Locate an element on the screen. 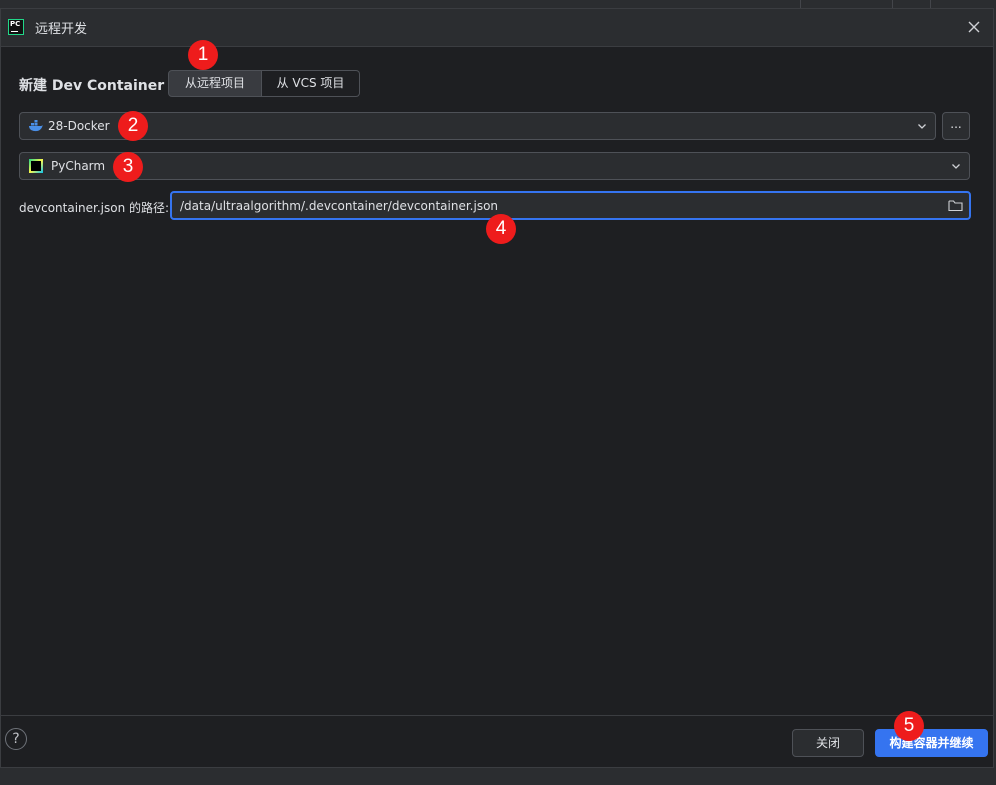 Image resolution: width=996 pixels, height=785 pixels. folder-icon is located at coordinates (955, 205).